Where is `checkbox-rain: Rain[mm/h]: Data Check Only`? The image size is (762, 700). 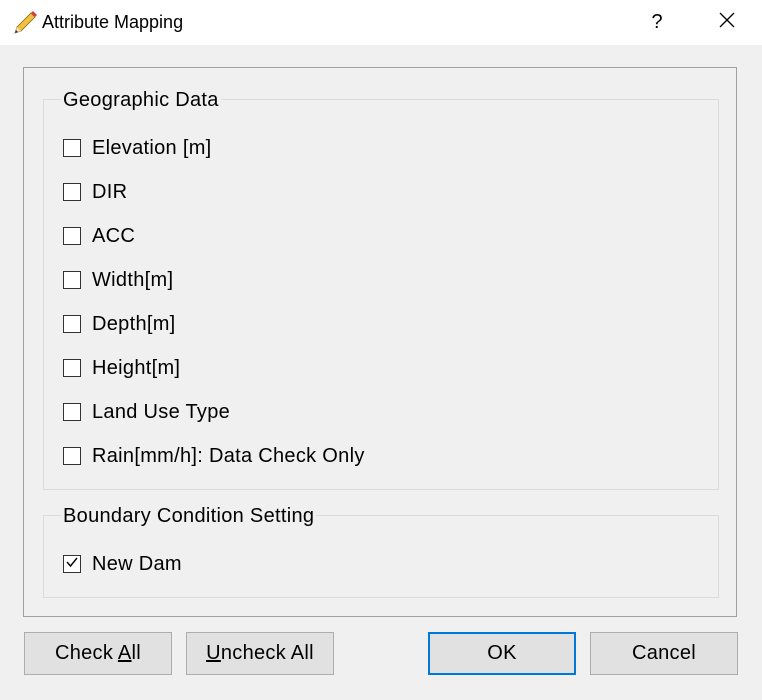 checkbox-rain: Rain[mm/h]: Data Check Only is located at coordinates (214, 456).